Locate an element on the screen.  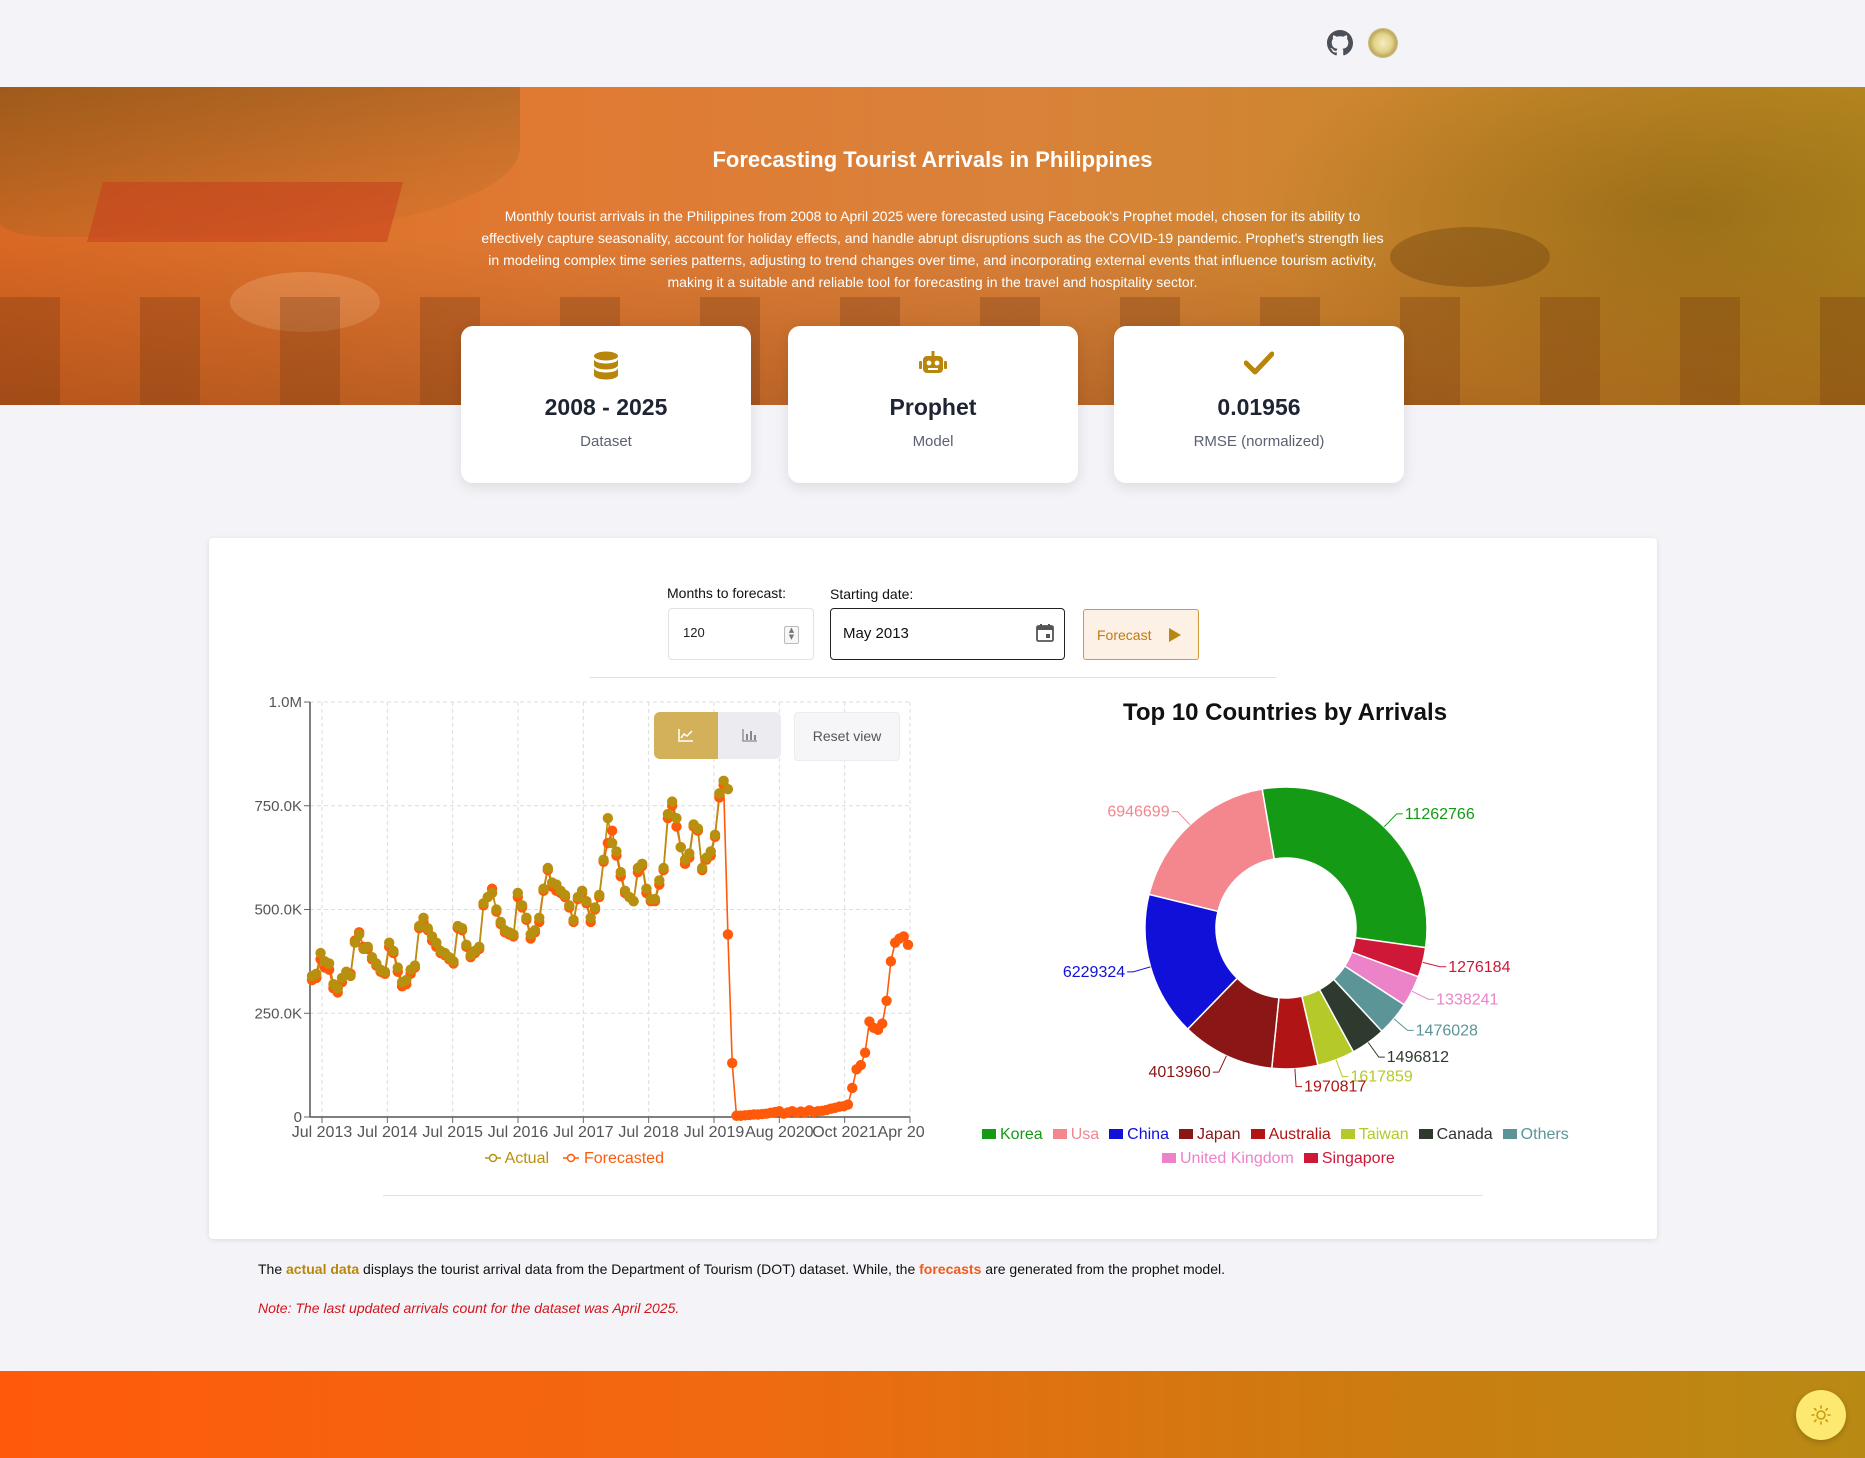
legend-item-united-kingdom: United Kingdom is located at coordinates (1228, 1159).